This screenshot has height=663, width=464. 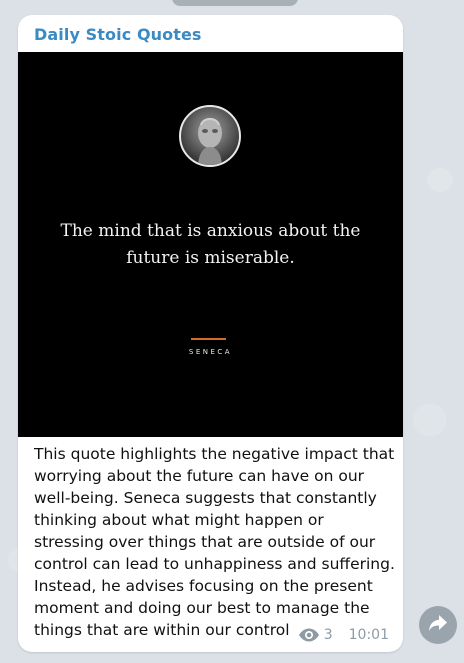 What do you see at coordinates (368, 635) in the screenshot?
I see `message-time: 10:01` at bounding box center [368, 635].